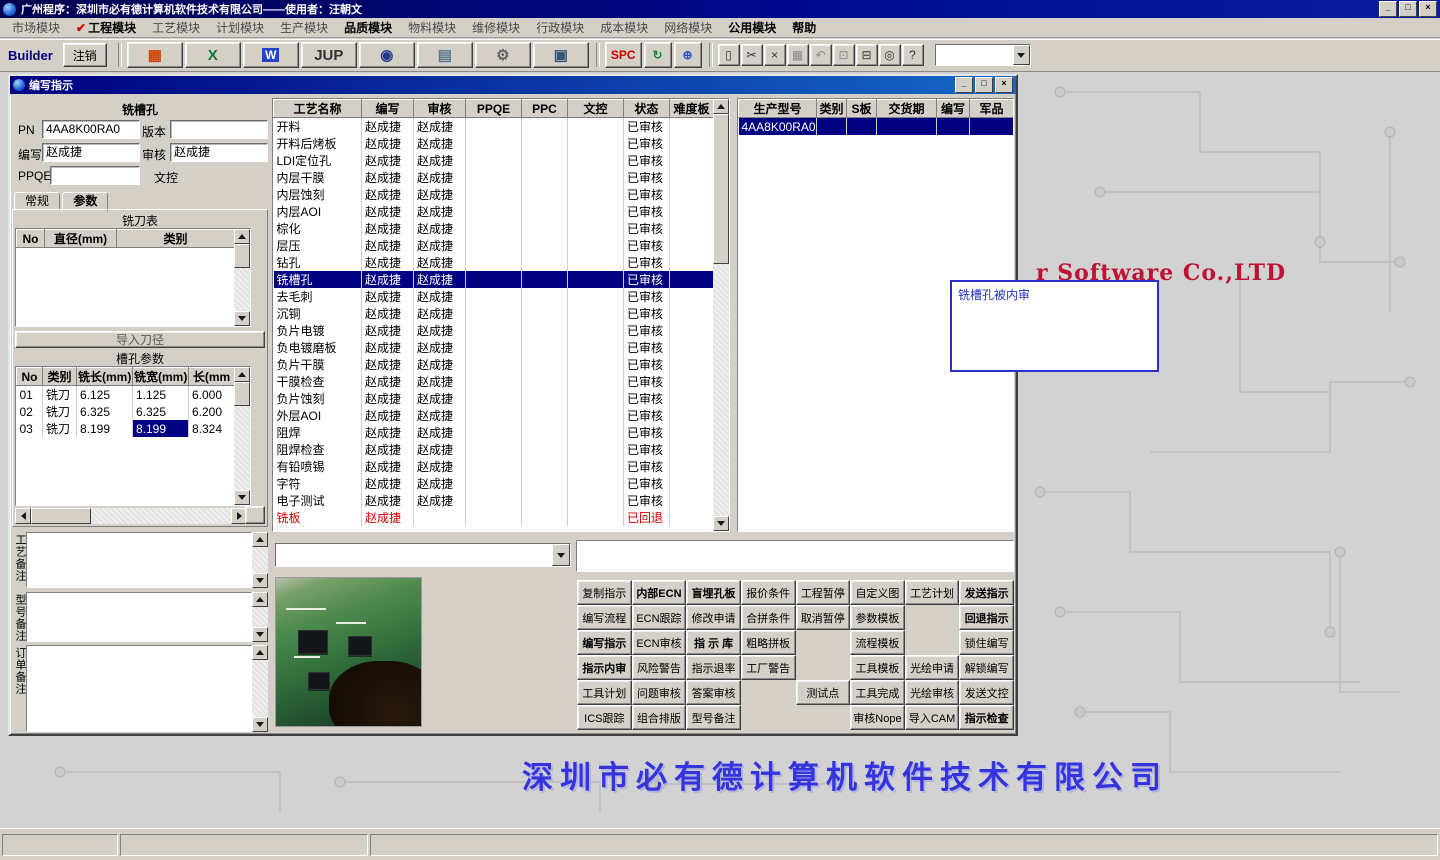  Describe the element at coordinates (964, 85) in the screenshot. I see `child-minimize-button: _` at that location.